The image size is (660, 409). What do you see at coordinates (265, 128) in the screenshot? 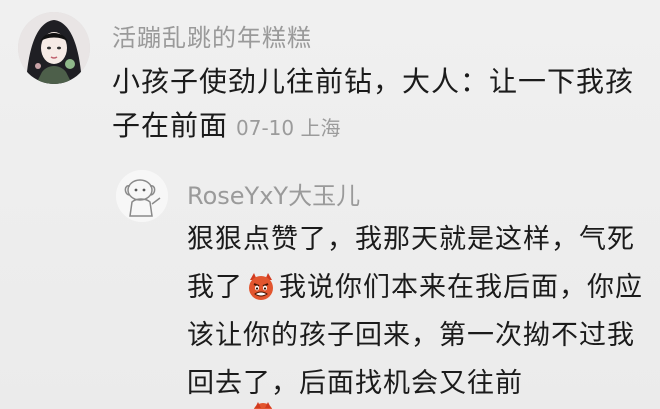
I see `comment-date: 07-10` at bounding box center [265, 128].